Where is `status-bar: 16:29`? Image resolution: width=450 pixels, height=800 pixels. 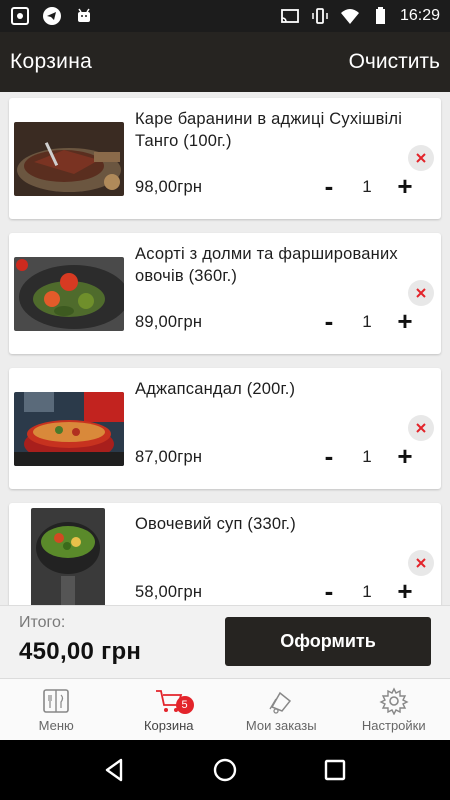
status-bar: 16:29 is located at coordinates (225, 16).